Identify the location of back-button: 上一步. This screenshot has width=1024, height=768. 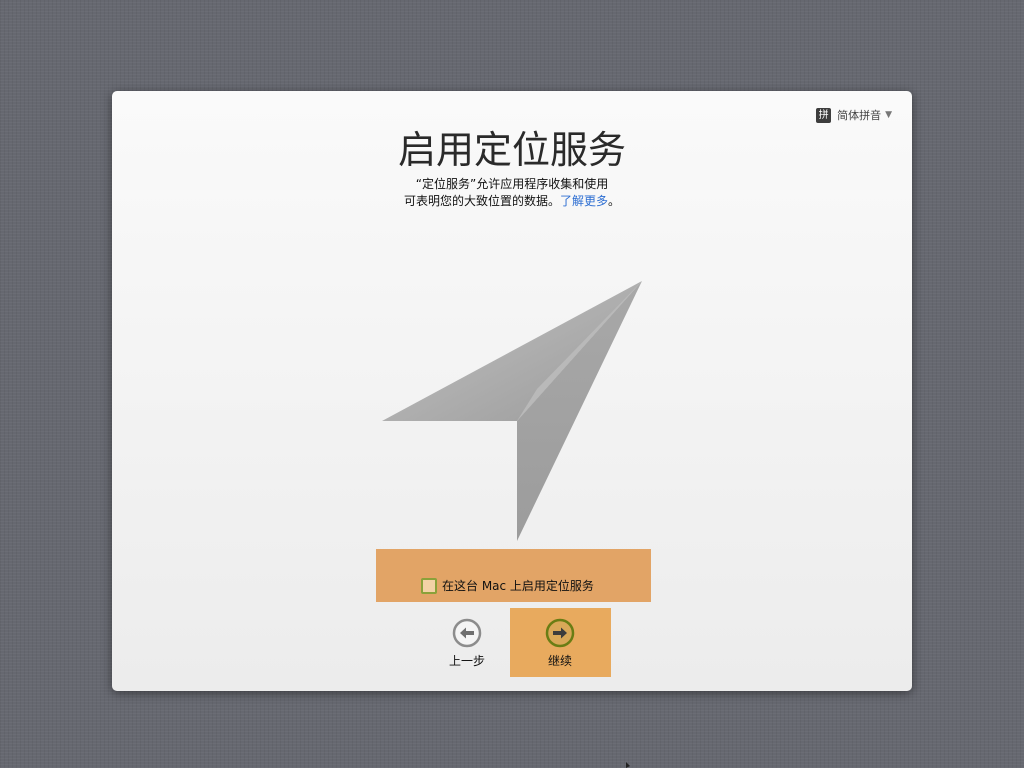
(467, 643).